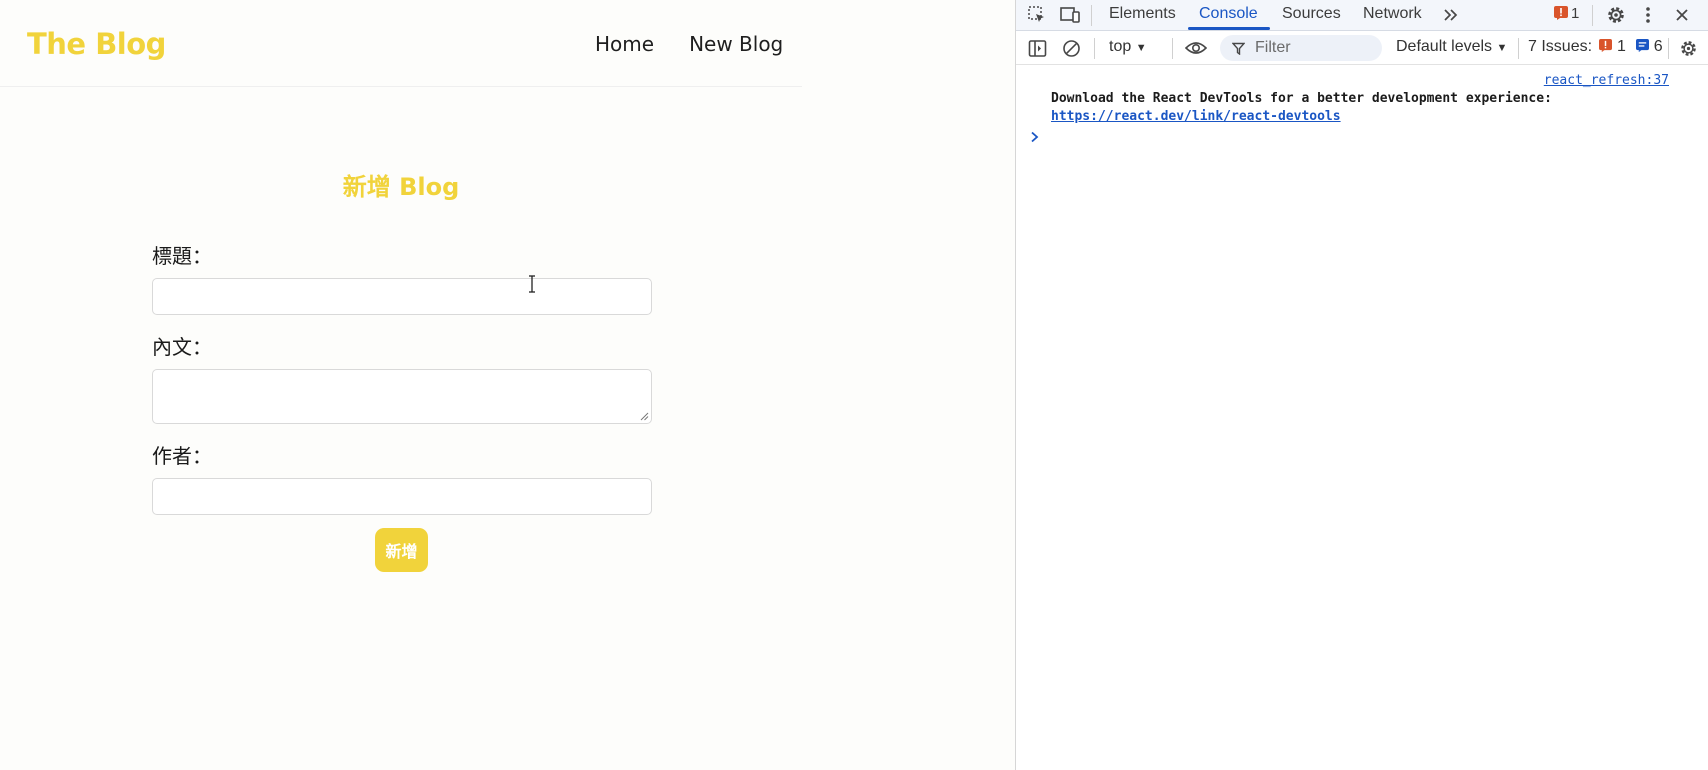  What do you see at coordinates (1035, 137) in the screenshot?
I see `console-prompt-chevron-icon` at bounding box center [1035, 137].